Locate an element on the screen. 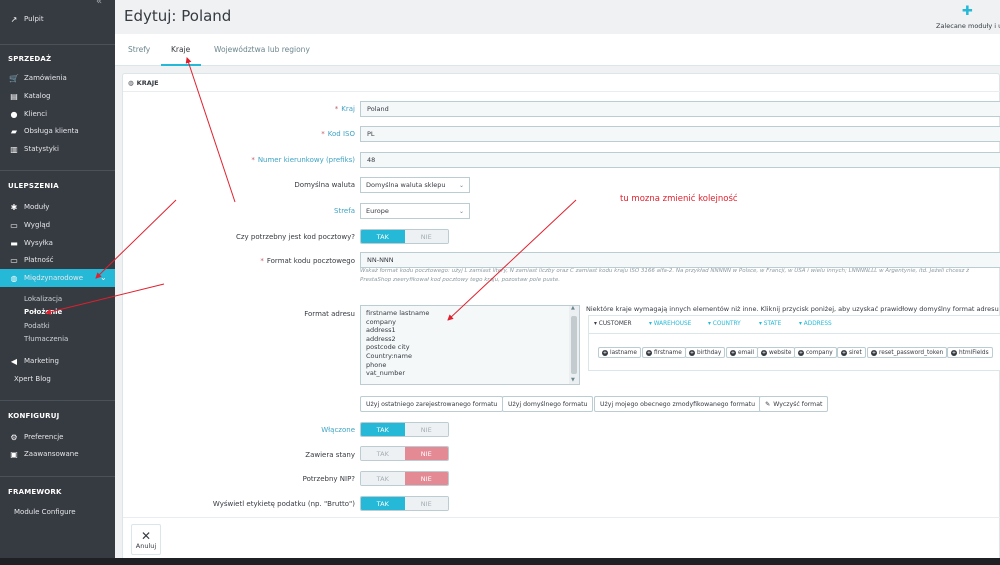  scroll-up-icon: ▲ is located at coordinates (573, 308).